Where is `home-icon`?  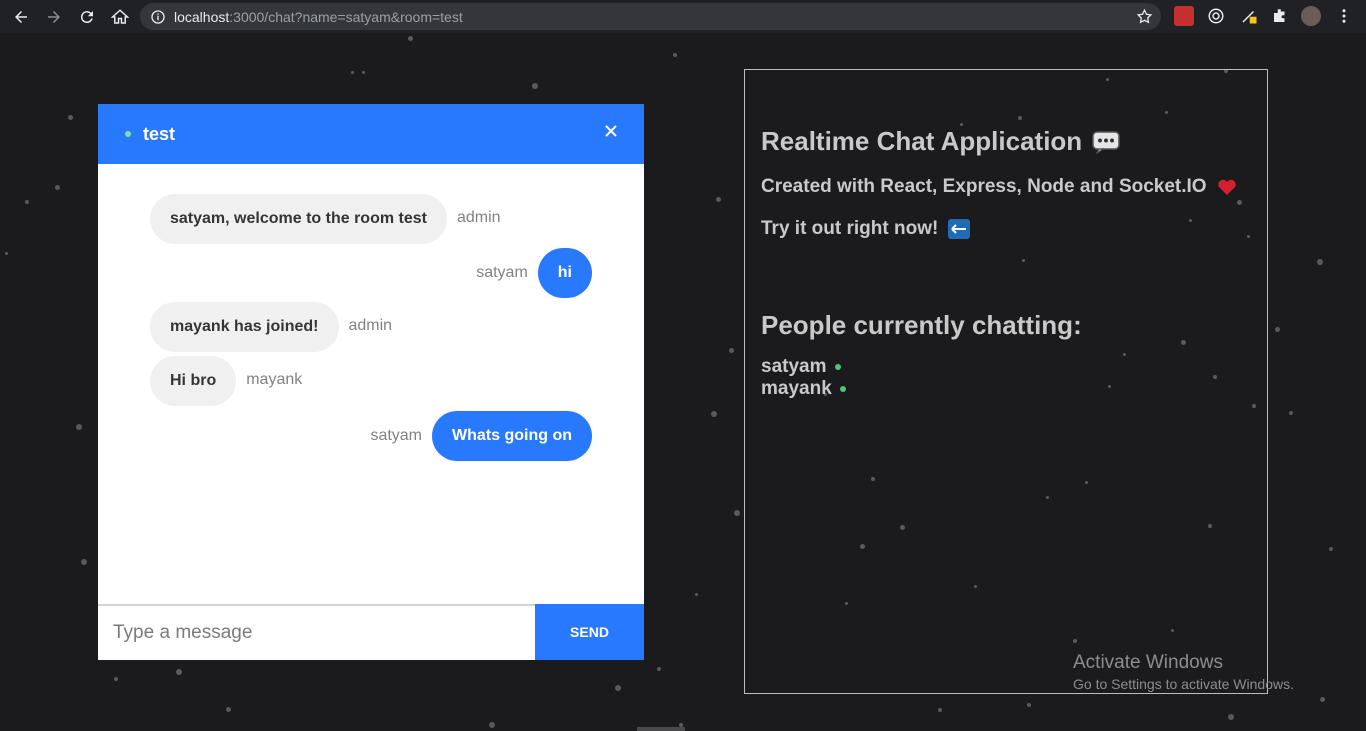
home-icon is located at coordinates (120, 16).